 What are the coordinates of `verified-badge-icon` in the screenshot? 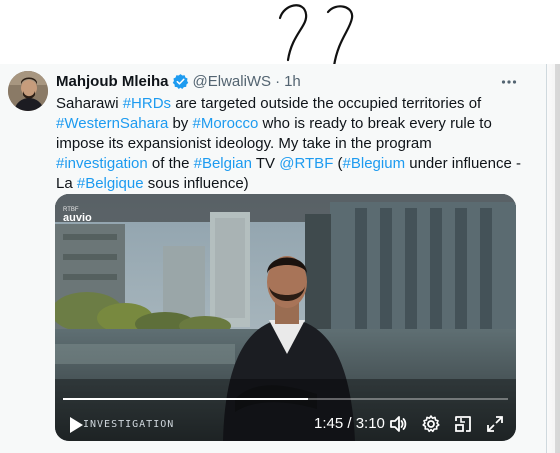 It's located at (180, 81).